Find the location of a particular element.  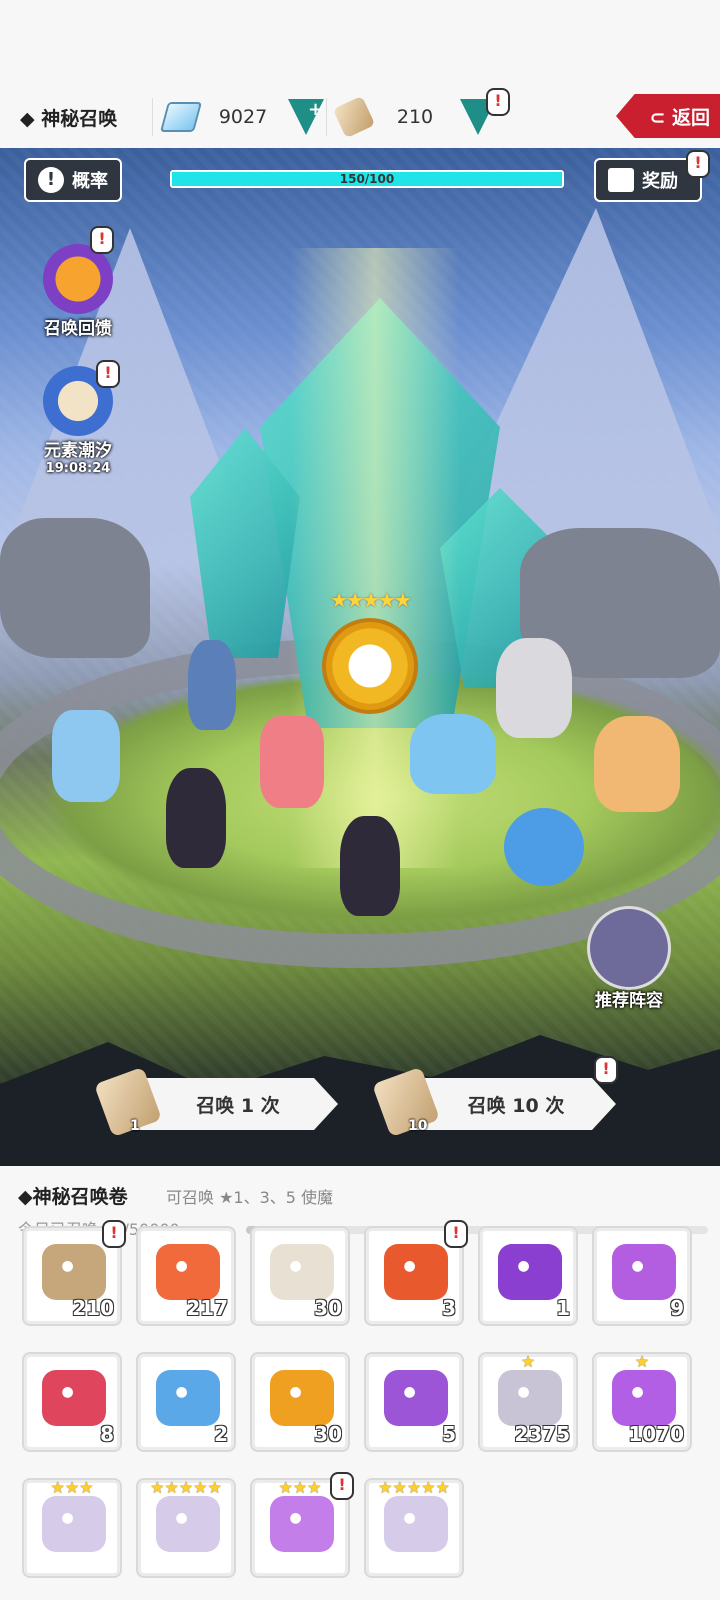

inventory-description: 可召唤 ★1、3、5 使魔 is located at coordinates (250, 1197).